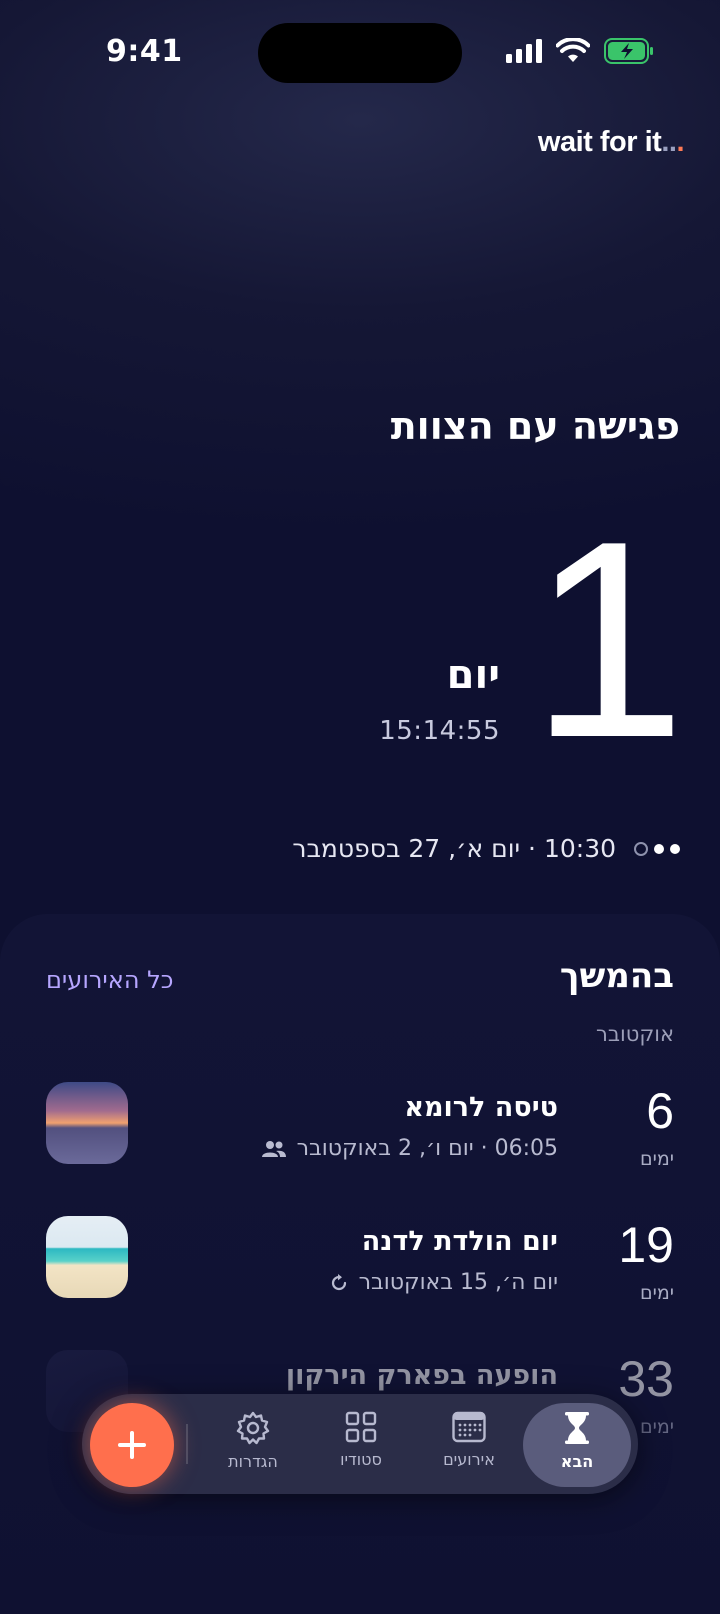 The width and height of the screenshot is (720, 1614). What do you see at coordinates (577, 1446) in the screenshot?
I see `tab-next: הבא` at bounding box center [577, 1446].